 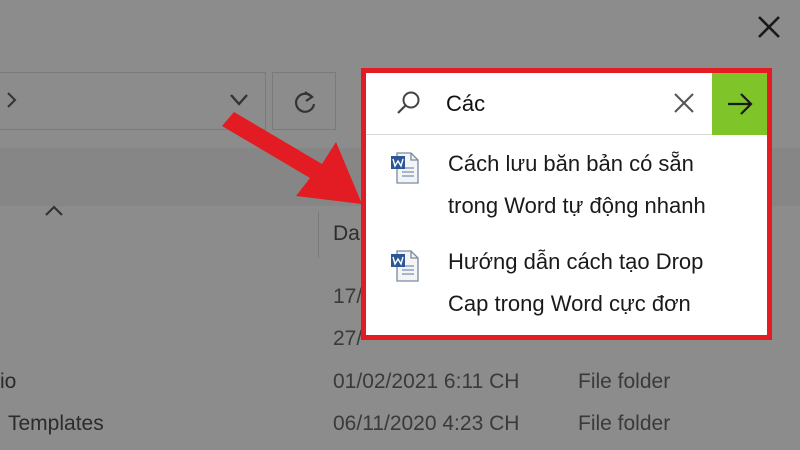 I want to click on red-pointer-arrow-icon, so click(x=292, y=158).